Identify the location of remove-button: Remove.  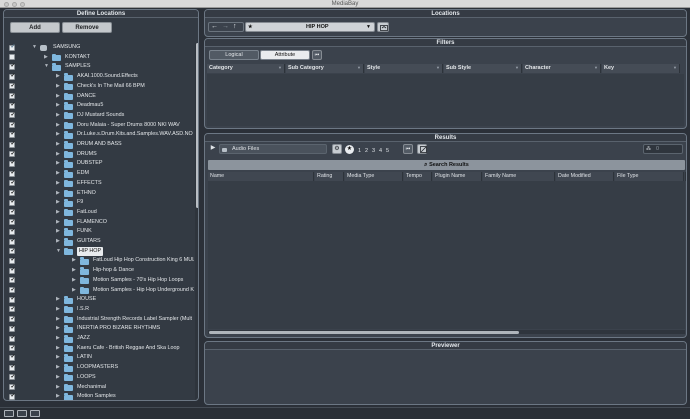
(87, 27).